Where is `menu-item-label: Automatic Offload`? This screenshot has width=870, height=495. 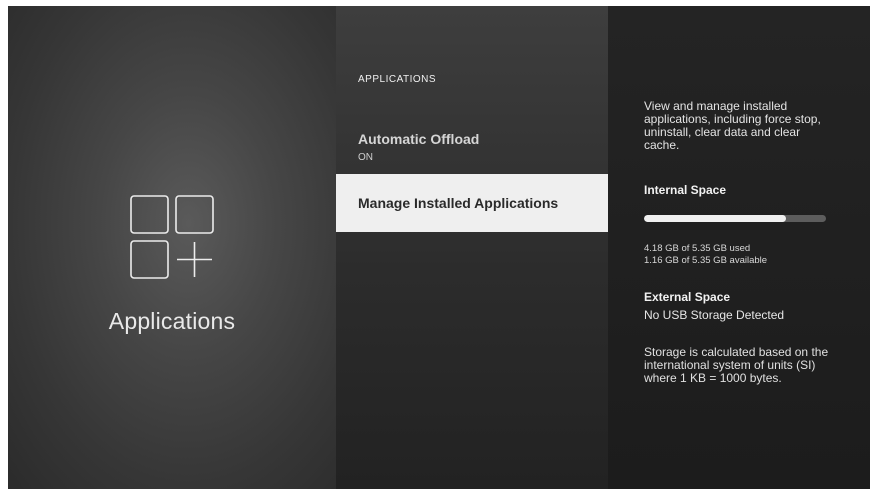
menu-item-label: Automatic Offload is located at coordinates (419, 139).